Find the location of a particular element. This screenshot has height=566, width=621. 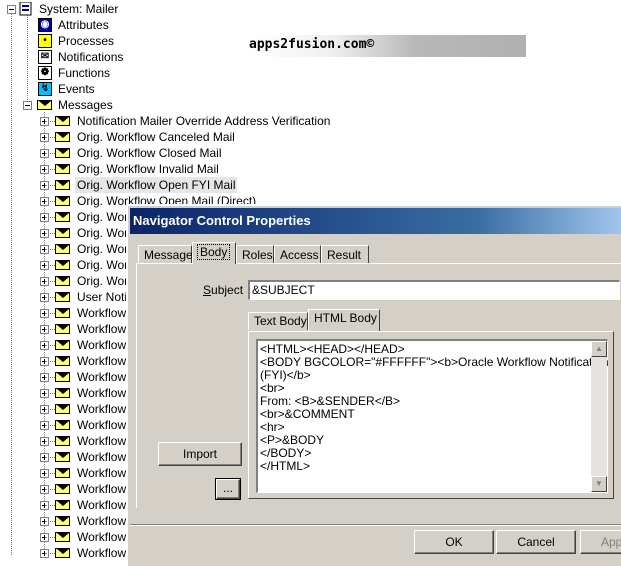

tab-label: Message is located at coordinates (168, 255).